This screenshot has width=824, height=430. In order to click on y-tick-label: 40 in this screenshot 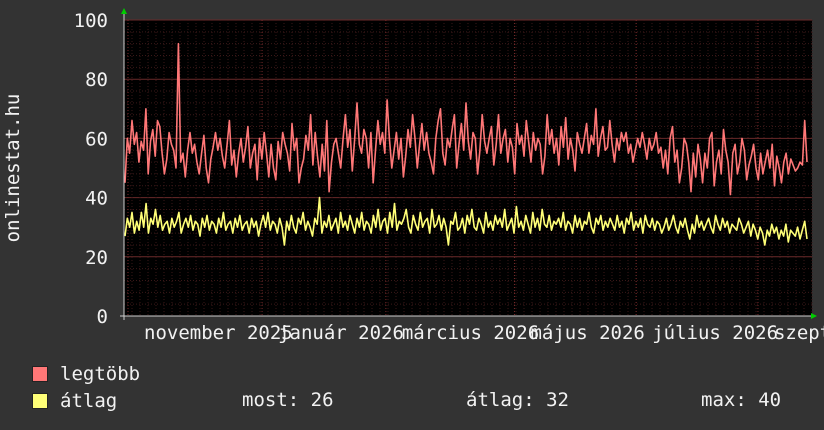, I will do `click(96, 199)`.